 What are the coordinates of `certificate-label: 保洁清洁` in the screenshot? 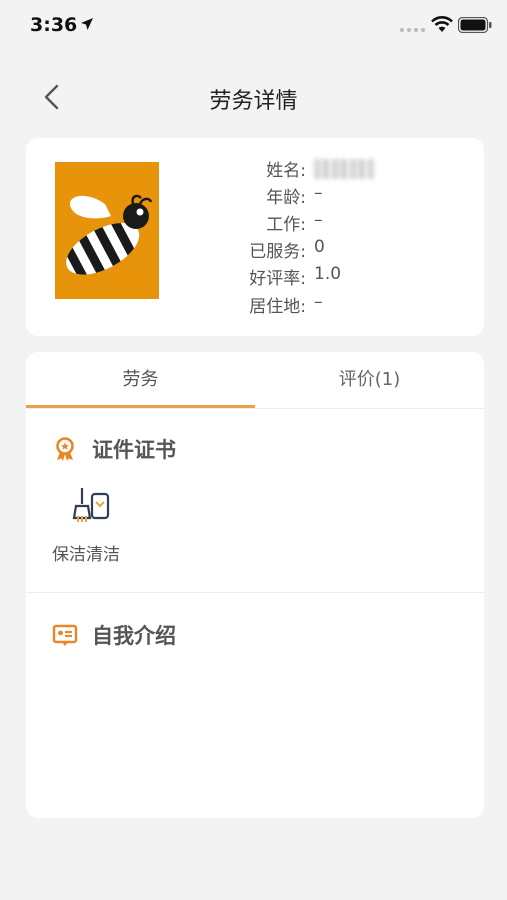 It's located at (86, 555).